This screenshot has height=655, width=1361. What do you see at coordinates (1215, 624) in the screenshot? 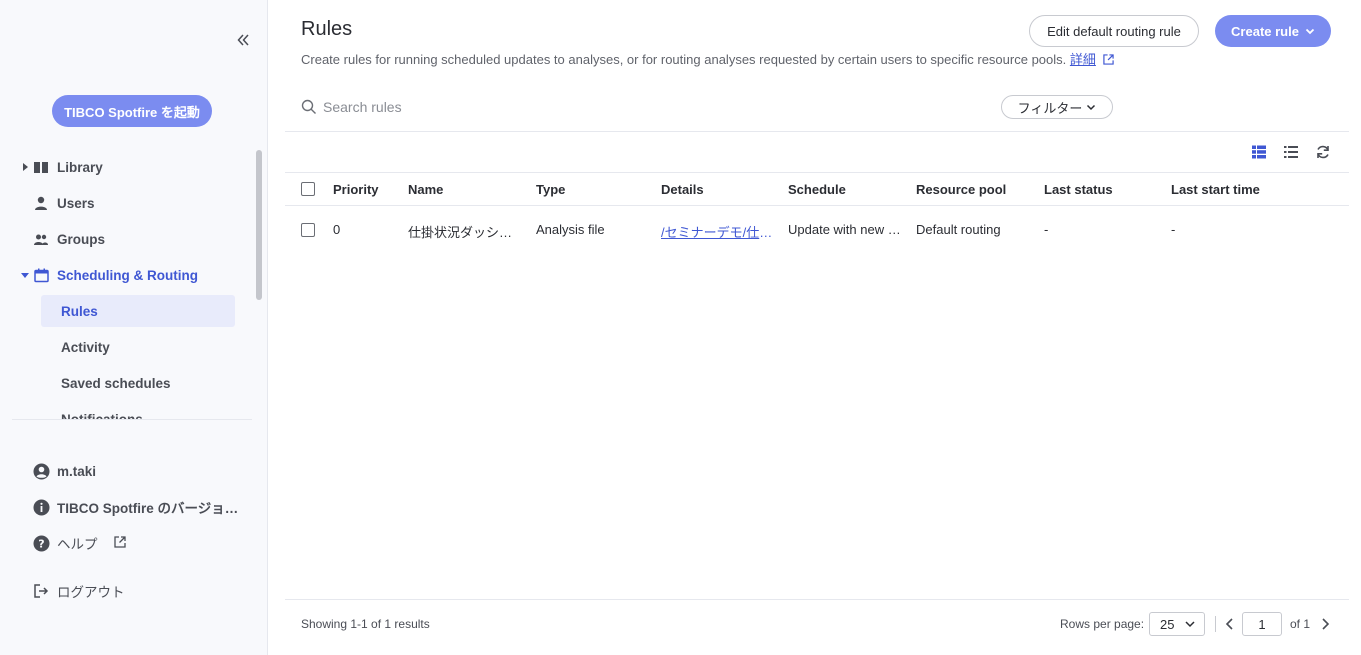
I see `pagination-separator` at bounding box center [1215, 624].